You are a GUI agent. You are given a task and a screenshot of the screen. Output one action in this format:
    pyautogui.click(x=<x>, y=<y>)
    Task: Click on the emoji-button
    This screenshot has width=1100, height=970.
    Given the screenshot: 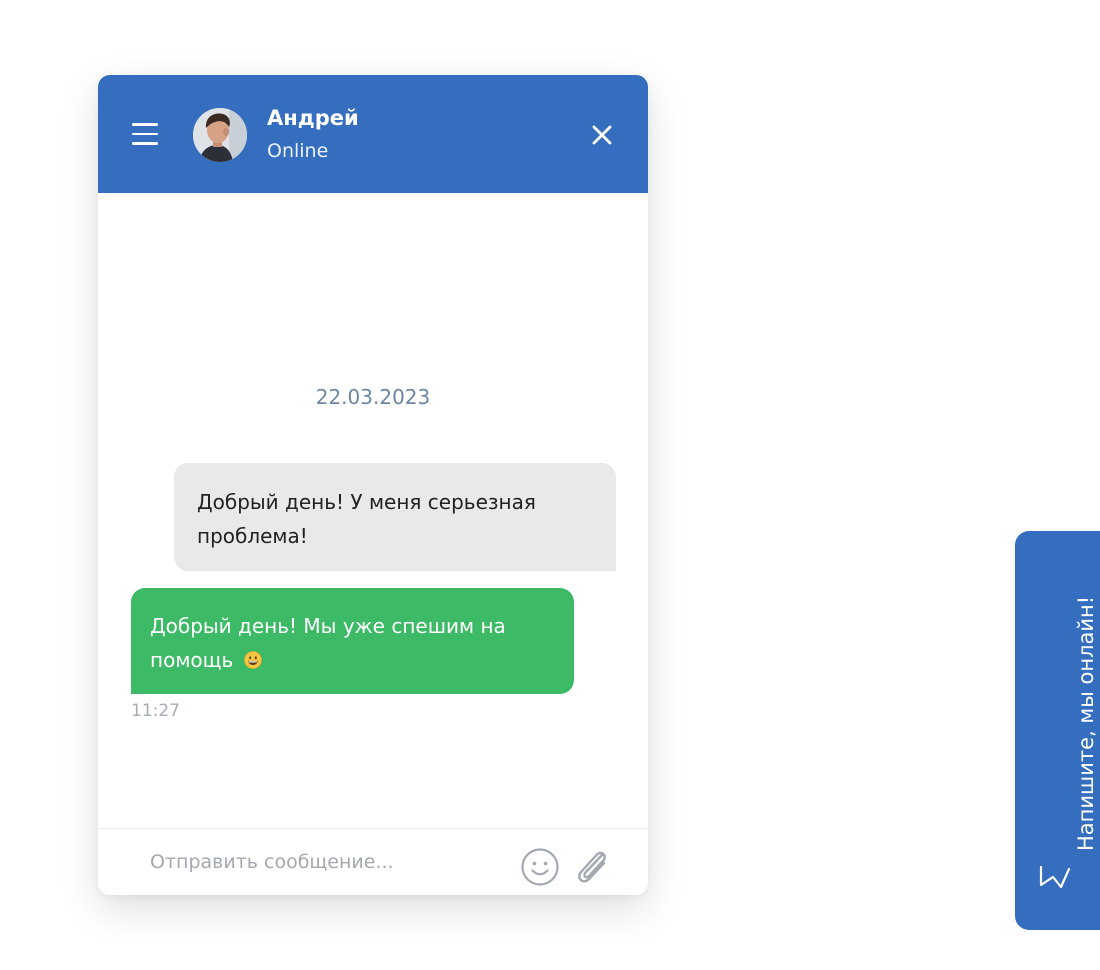 What is the action you would take?
    pyautogui.click(x=540, y=867)
    